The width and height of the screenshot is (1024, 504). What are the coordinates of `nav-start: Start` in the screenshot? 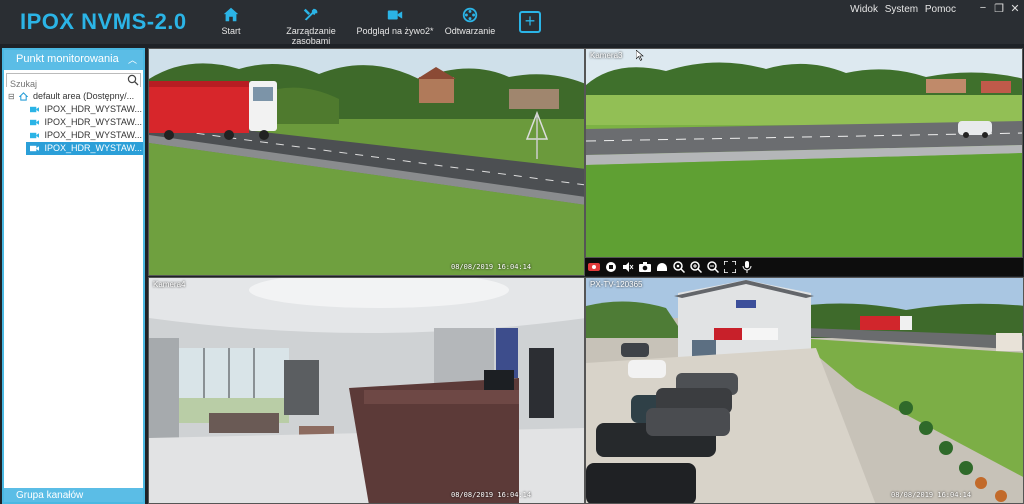 It's located at (231, 21).